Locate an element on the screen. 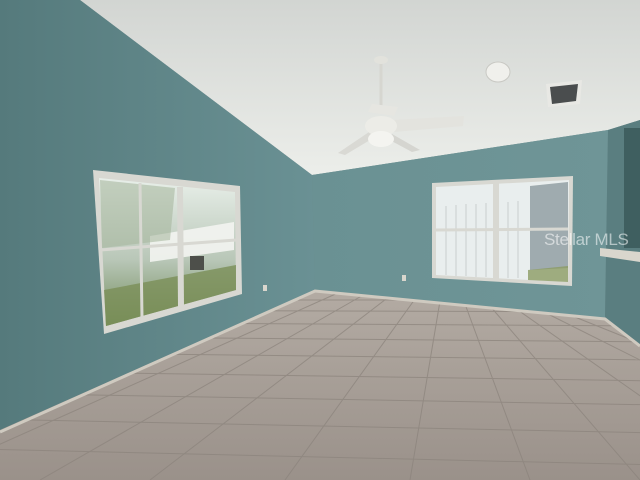  watermark-text: Stellar MLS is located at coordinates (586, 239).